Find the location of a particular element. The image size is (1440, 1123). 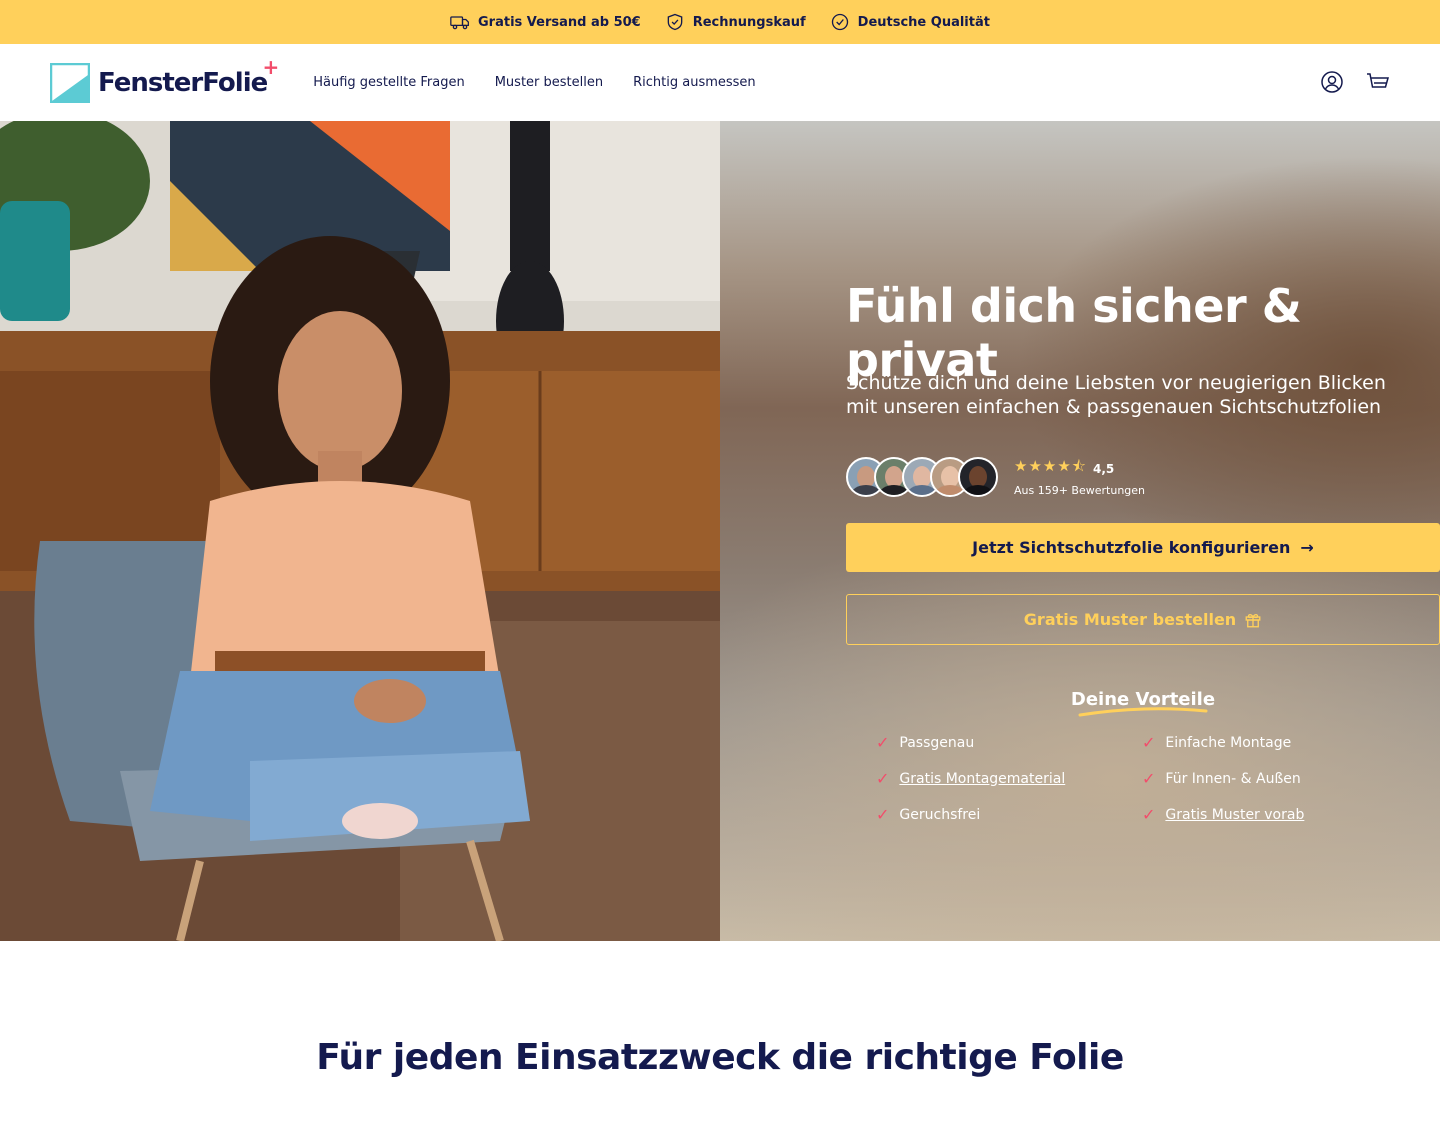

topbar-item-quality: Deutsche Qualität is located at coordinates (910, 22).